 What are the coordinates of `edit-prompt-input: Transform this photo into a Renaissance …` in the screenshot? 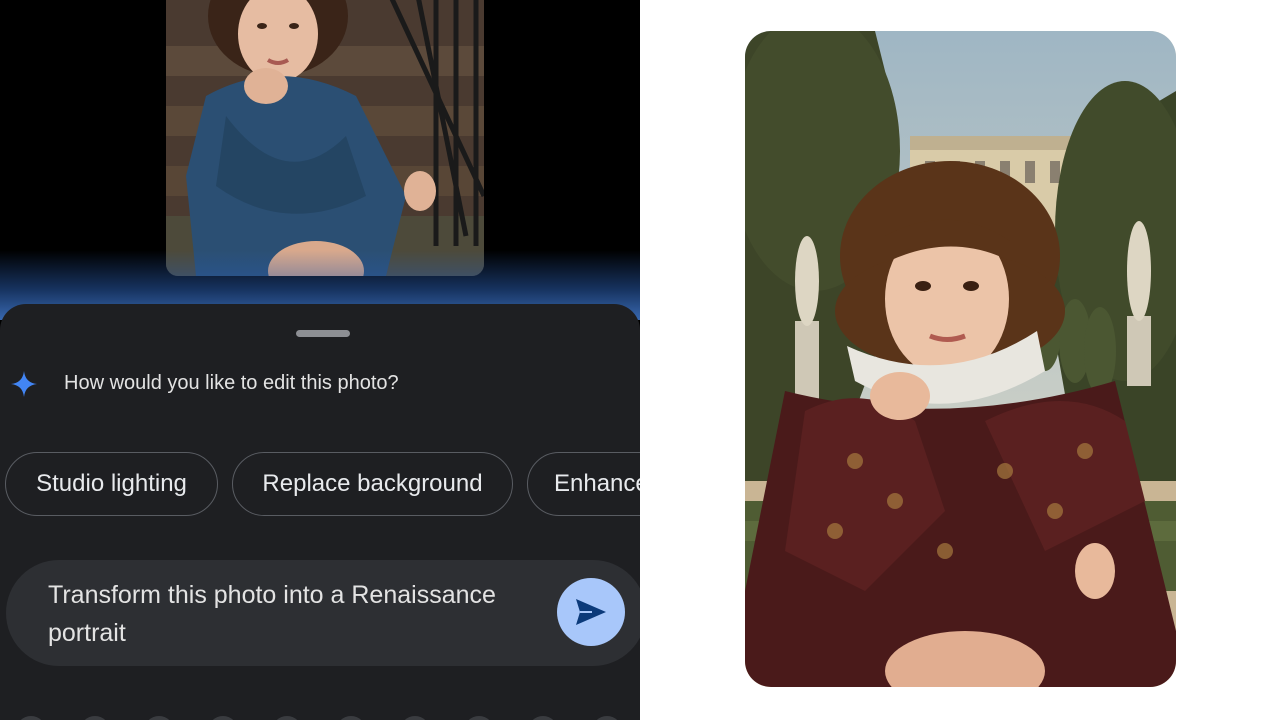 It's located at (323, 613).